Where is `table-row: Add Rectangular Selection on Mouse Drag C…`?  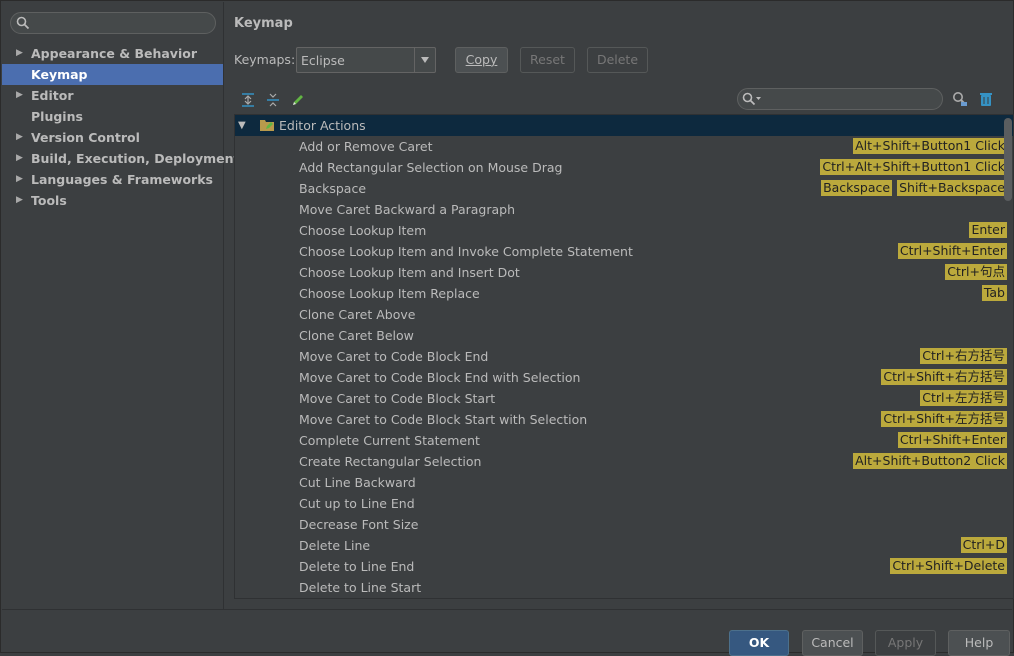
table-row: Add Rectangular Selection on Mouse Drag C… is located at coordinates (624, 167).